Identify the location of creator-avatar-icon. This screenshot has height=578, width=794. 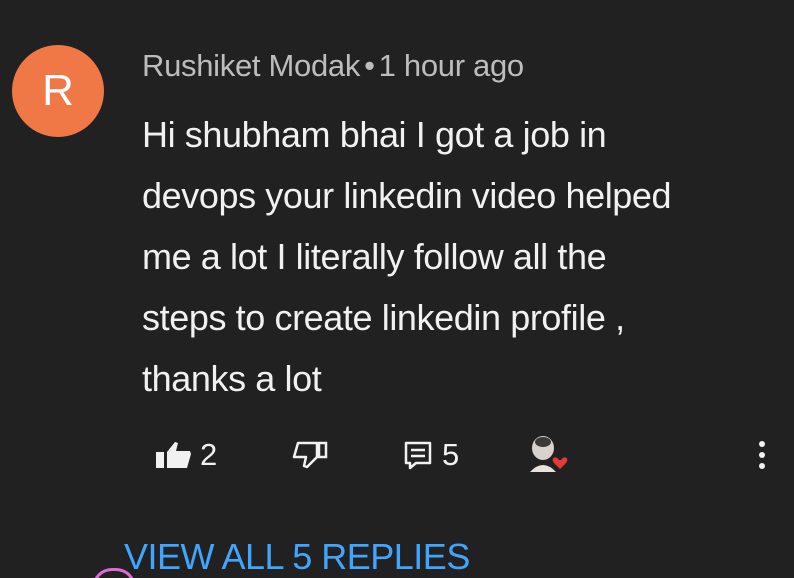
(549, 454).